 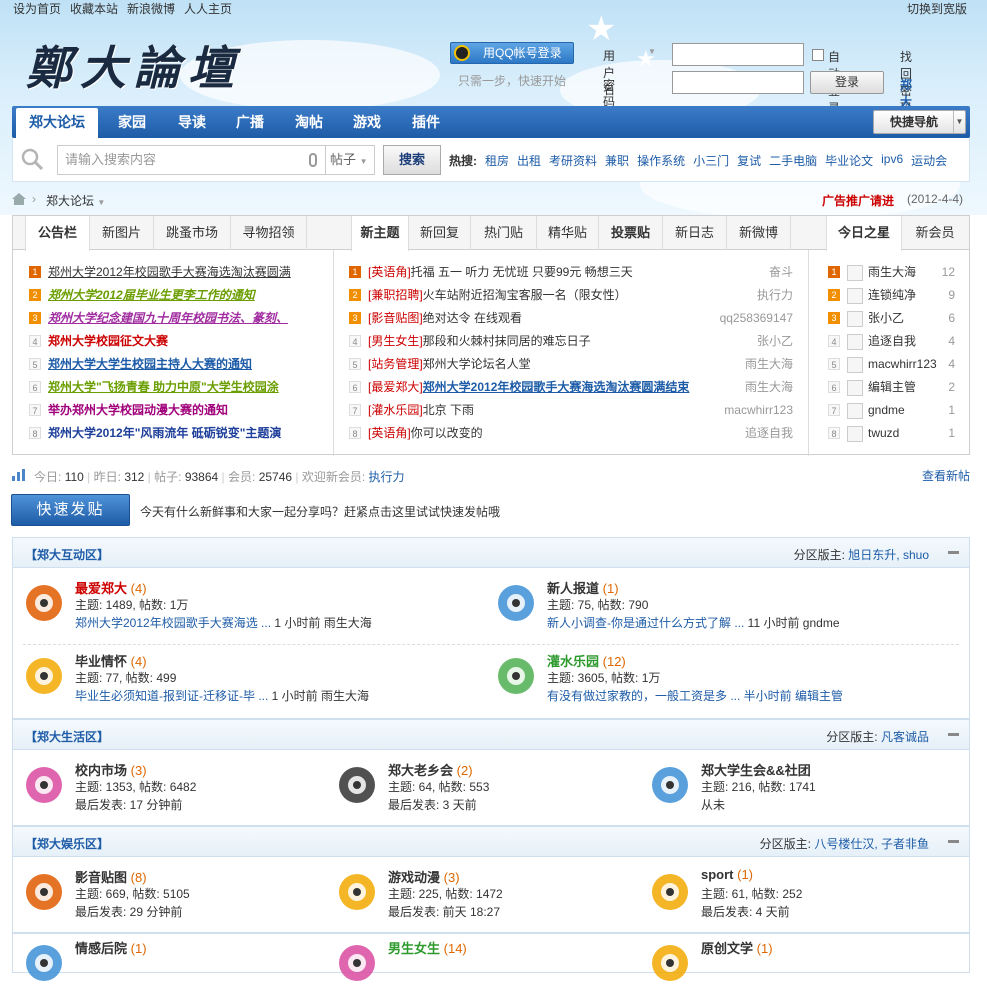 I want to click on qq-login-button: 用QQ帐号登录, so click(x=512, y=53).